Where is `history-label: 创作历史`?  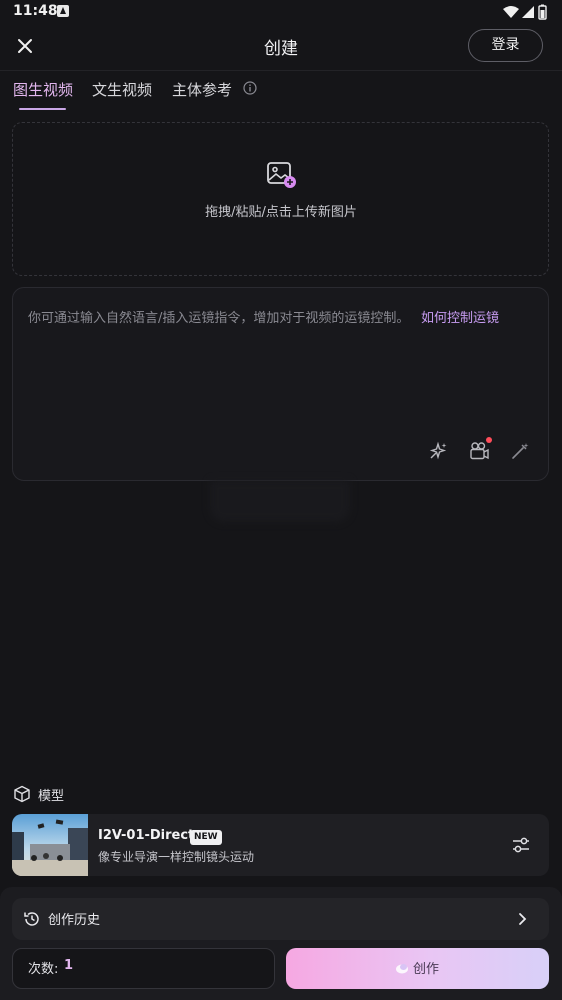 history-label: 创作历史 is located at coordinates (74, 920).